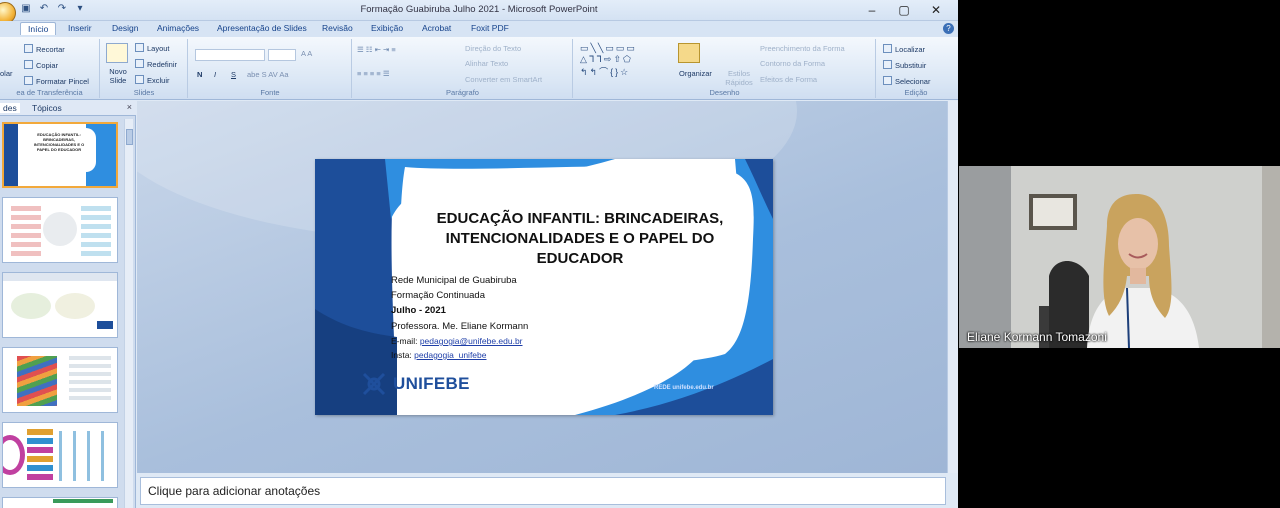 The height and width of the screenshot is (508, 1280). What do you see at coordinates (178, 28) in the screenshot?
I see `tab-animacoes: Animações` at bounding box center [178, 28].